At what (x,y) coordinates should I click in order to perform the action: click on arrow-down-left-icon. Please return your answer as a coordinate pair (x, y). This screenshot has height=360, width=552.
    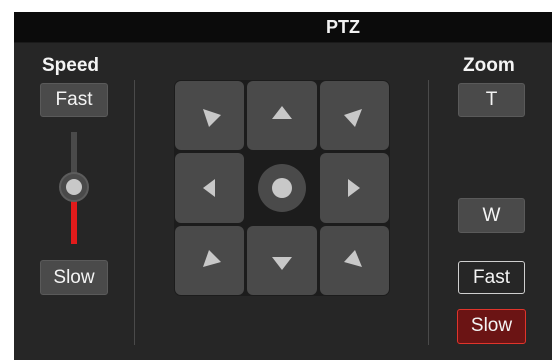
    Looking at the image, I should click on (353, 118).